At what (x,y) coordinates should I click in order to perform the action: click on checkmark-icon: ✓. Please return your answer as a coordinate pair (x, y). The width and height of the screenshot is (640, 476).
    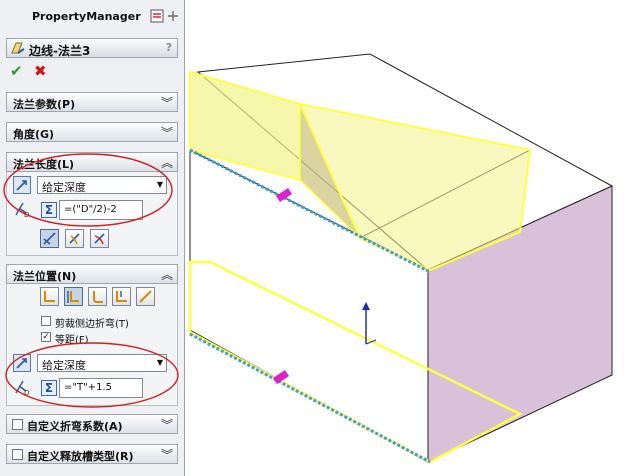
    Looking at the image, I should click on (46, 337).